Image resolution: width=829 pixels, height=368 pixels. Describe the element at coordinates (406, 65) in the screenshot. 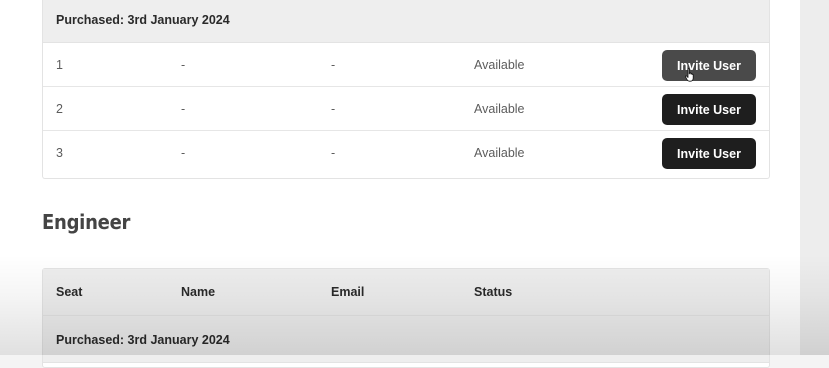

I see `table-row: 1 - - Available Invite User` at that location.